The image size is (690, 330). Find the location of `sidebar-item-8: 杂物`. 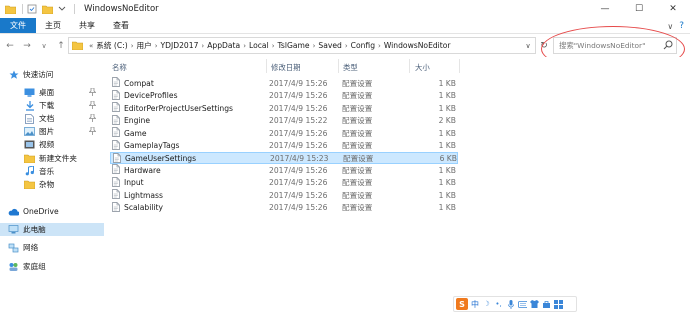

sidebar-item-8: 杂物 is located at coordinates (52, 184).